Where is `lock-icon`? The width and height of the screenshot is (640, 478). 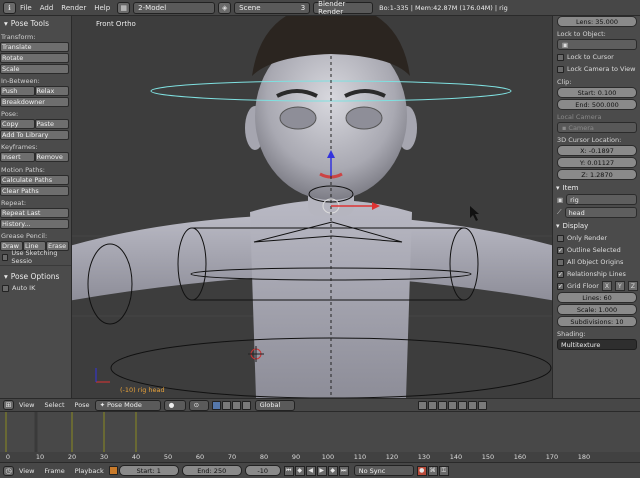 lock-icon is located at coordinates (462, 405).